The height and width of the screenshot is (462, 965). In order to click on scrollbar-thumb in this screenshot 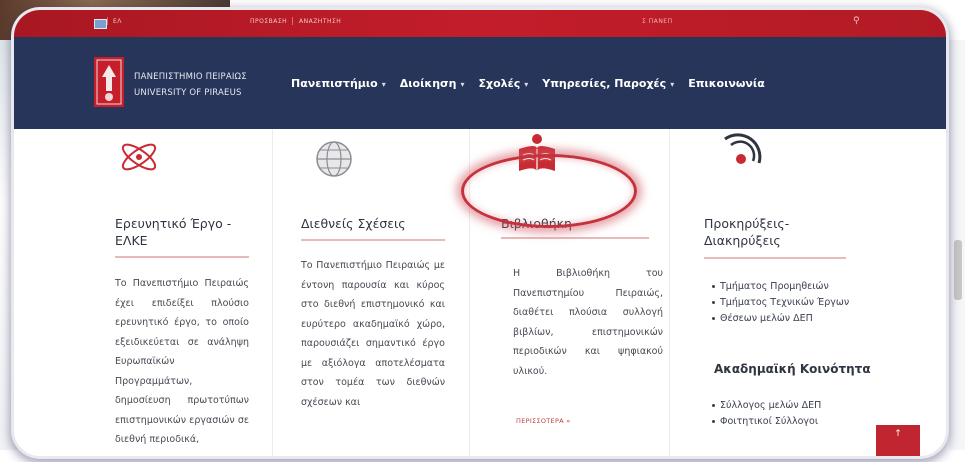, I will do `click(958, 270)`.